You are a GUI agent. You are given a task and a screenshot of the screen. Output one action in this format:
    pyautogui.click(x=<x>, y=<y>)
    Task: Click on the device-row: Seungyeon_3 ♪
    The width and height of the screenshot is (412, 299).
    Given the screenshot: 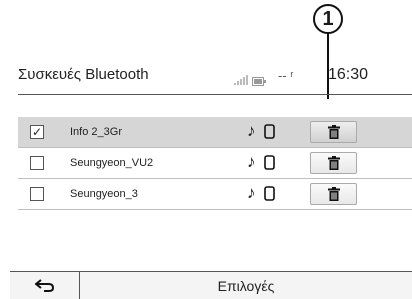 What is the action you would take?
    pyautogui.click(x=215, y=194)
    